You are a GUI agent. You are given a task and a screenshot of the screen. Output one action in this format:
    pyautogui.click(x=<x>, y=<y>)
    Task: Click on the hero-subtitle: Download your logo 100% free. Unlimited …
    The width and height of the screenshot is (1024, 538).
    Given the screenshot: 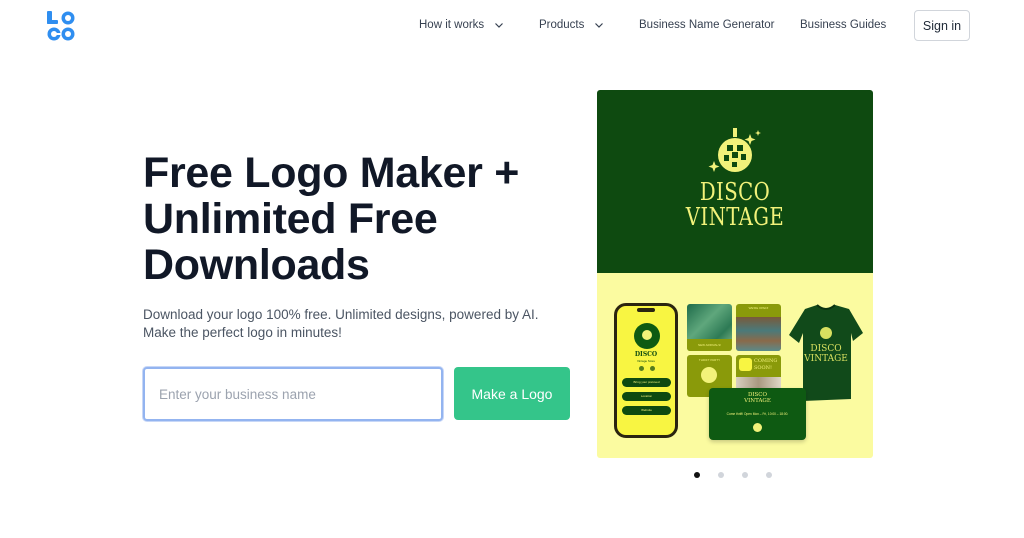 What is the action you would take?
    pyautogui.click(x=341, y=323)
    